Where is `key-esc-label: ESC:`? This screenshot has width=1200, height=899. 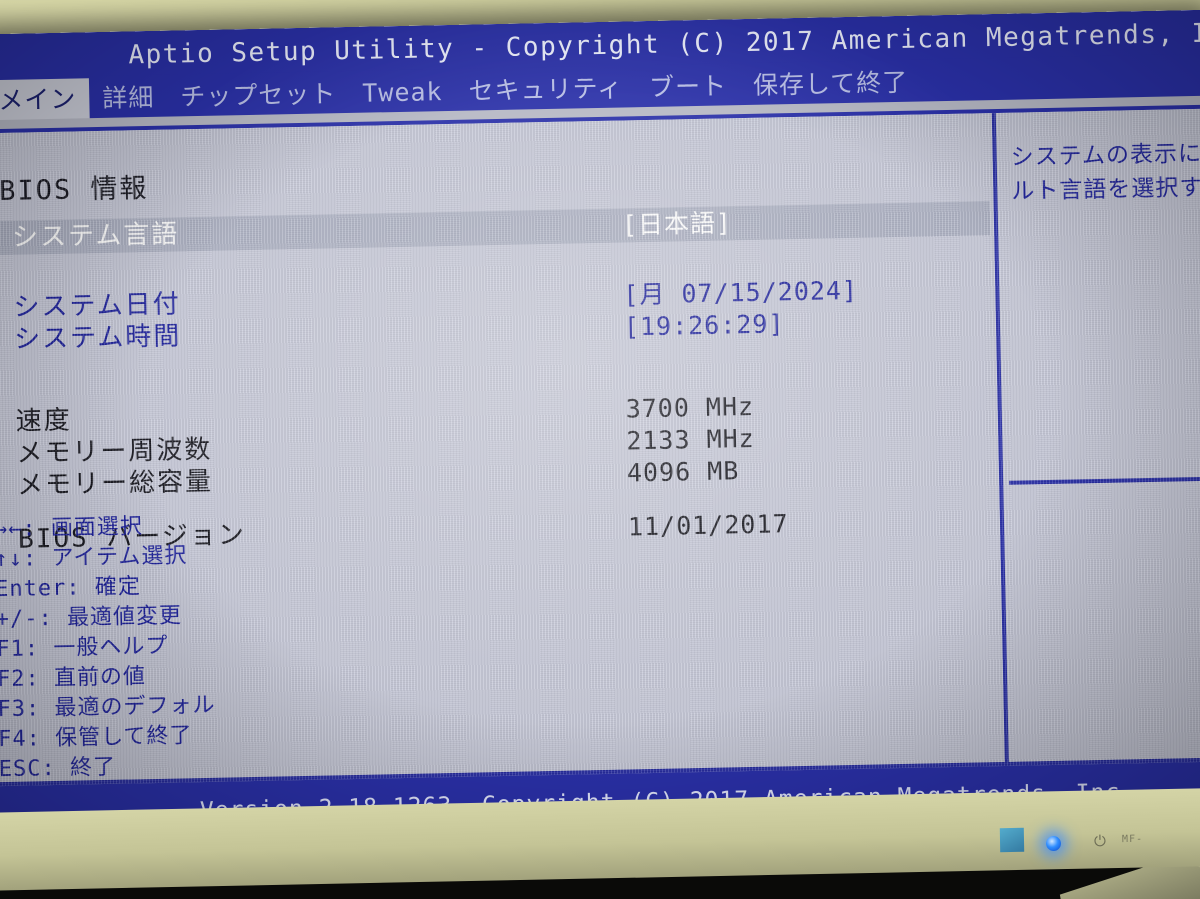
key-esc-label: ESC: is located at coordinates (28, 769).